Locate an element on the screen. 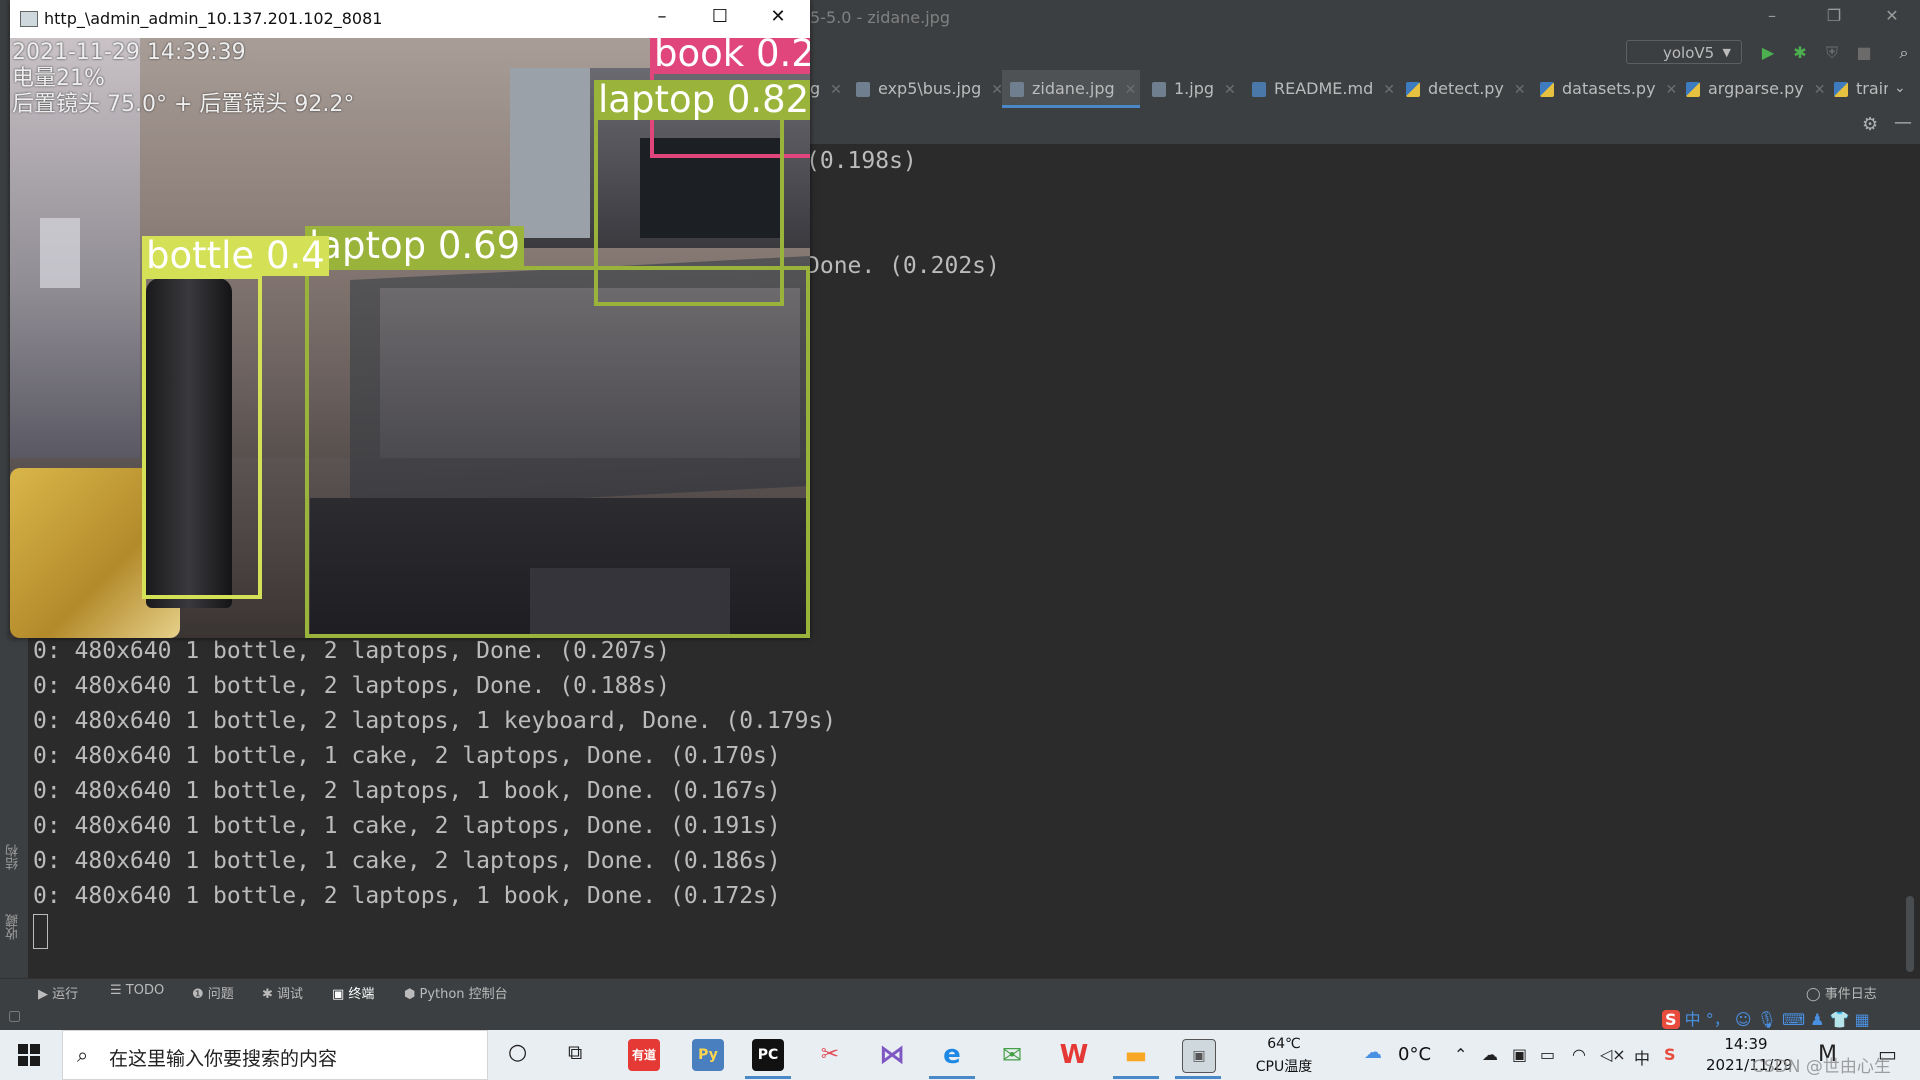 The width and height of the screenshot is (1920, 1080). run-icon: ▶ is located at coordinates (1768, 53).